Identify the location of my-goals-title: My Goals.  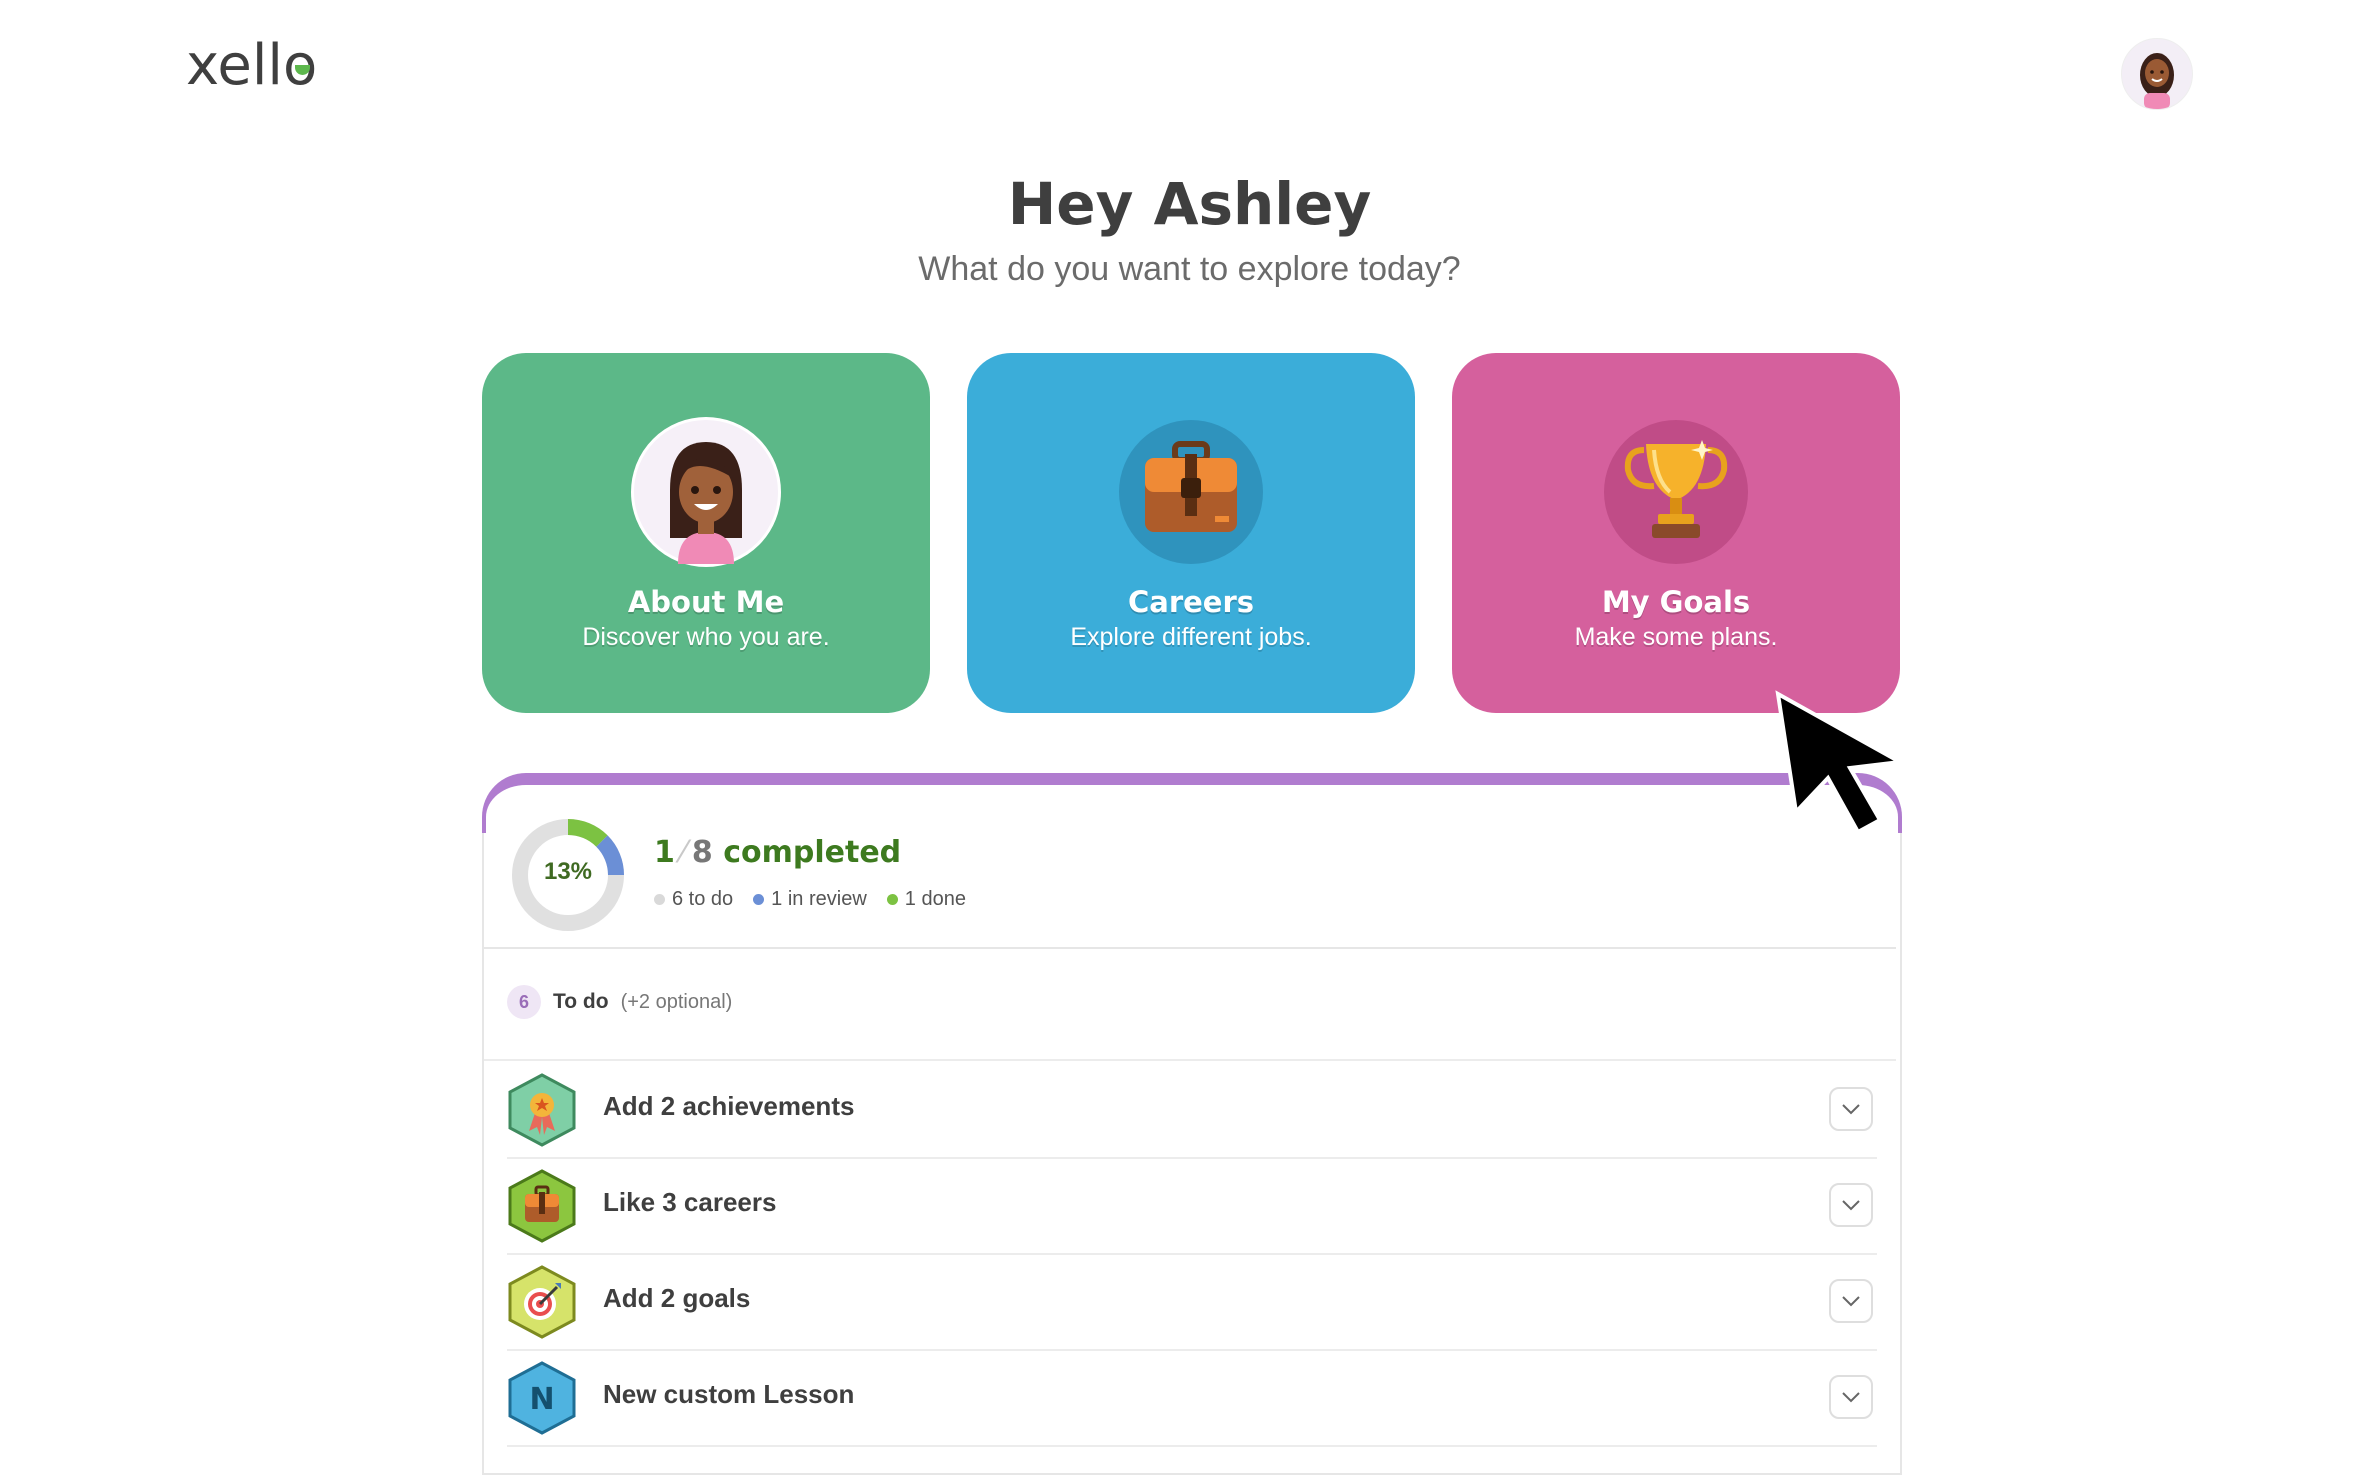
(1676, 602).